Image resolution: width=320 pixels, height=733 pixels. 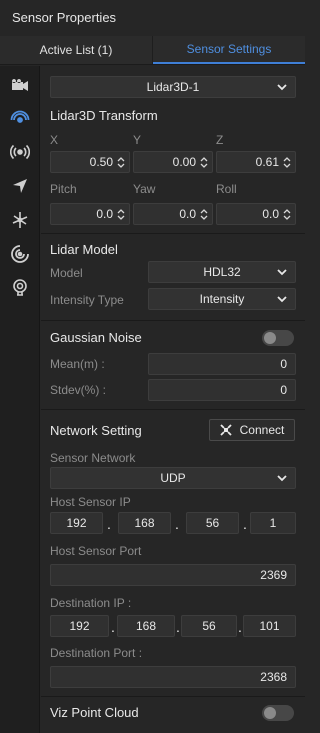 I want to click on connect-button: Connect, so click(x=252, y=430).